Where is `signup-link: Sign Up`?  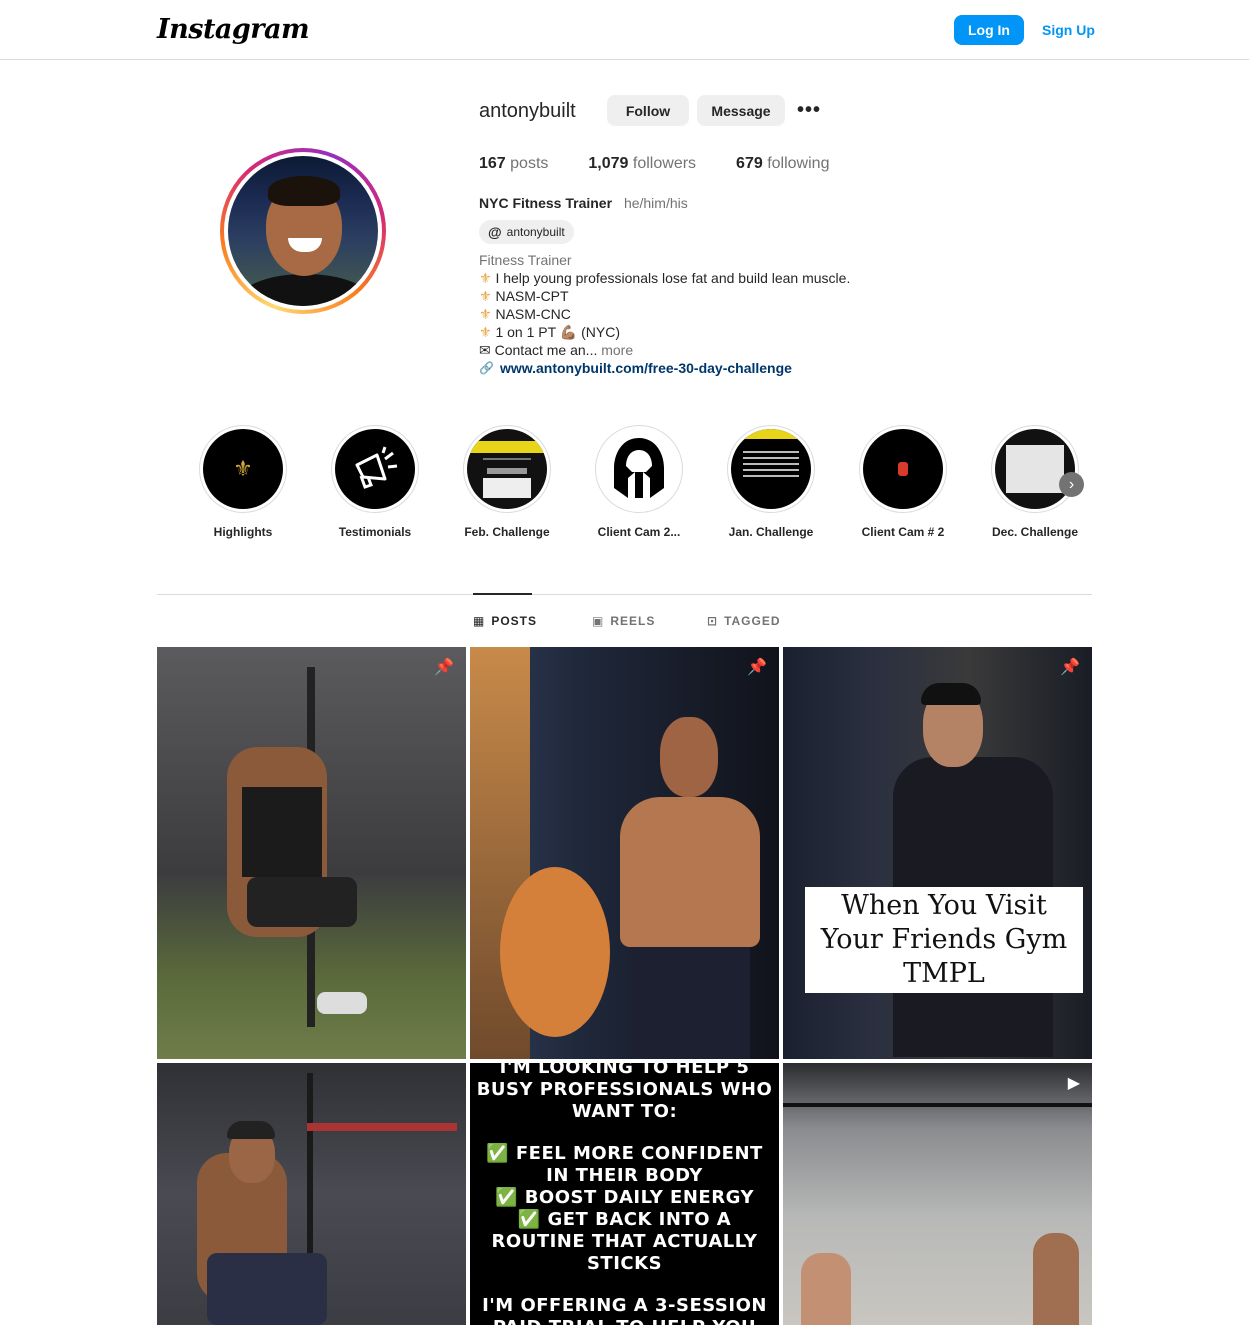
signup-link: Sign Up is located at coordinates (1068, 30).